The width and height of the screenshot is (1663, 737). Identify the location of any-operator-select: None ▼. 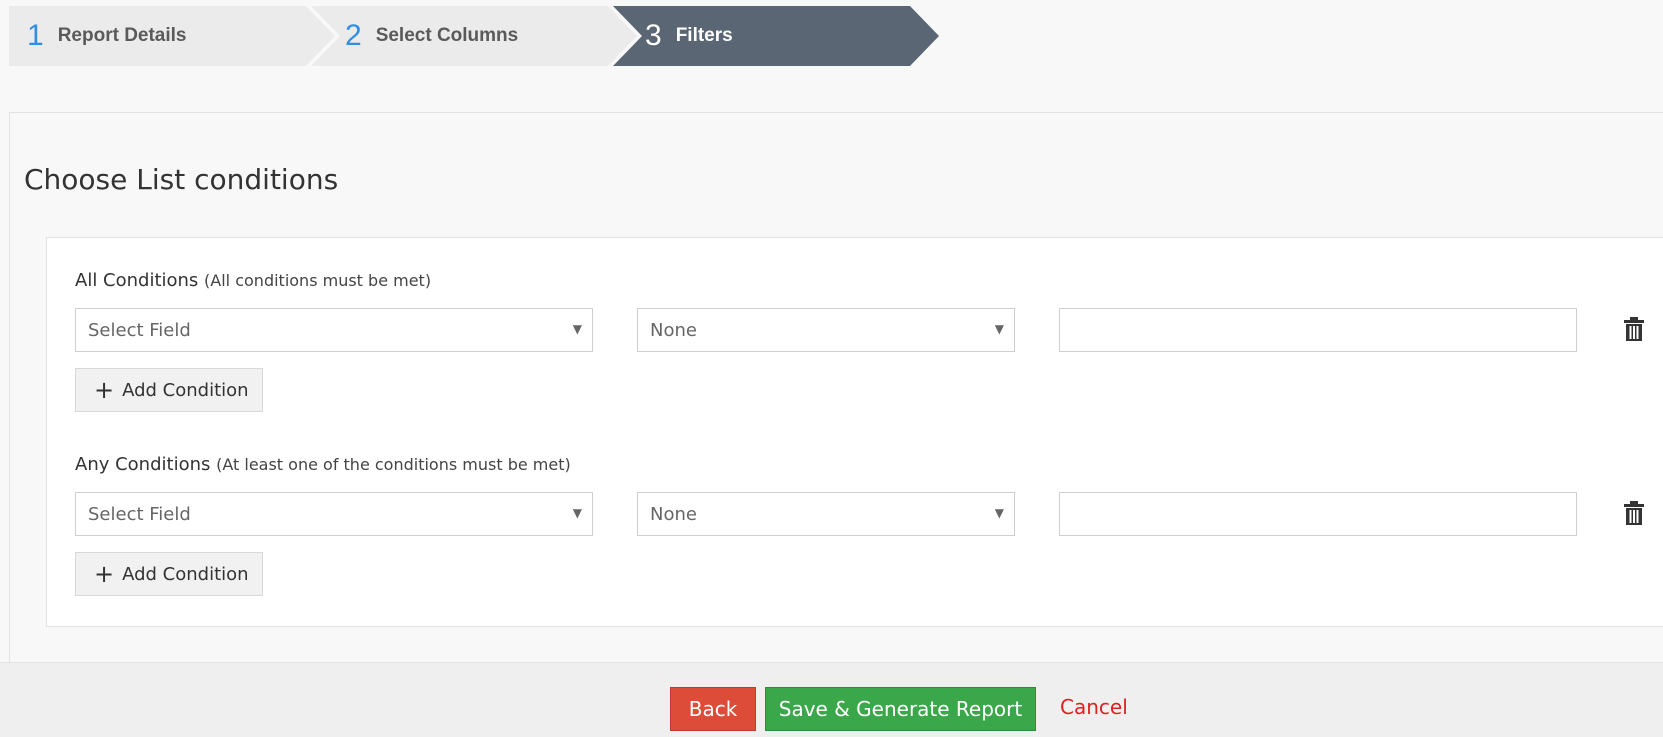
(826, 514).